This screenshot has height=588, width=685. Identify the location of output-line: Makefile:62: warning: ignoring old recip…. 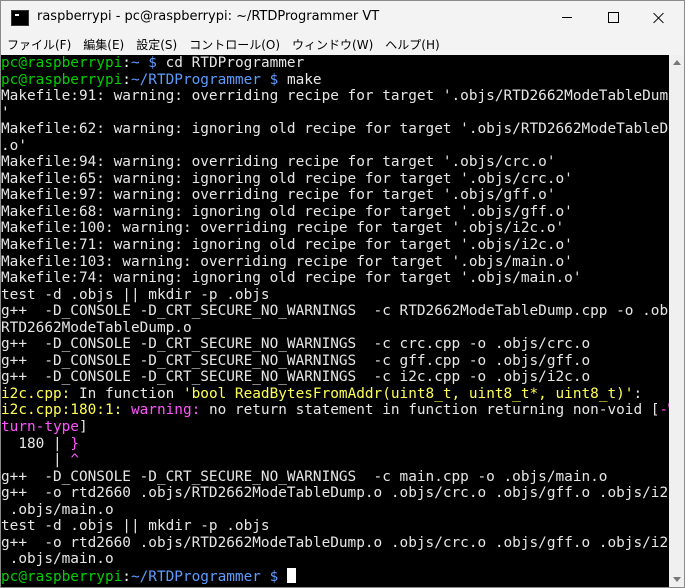
(335, 129).